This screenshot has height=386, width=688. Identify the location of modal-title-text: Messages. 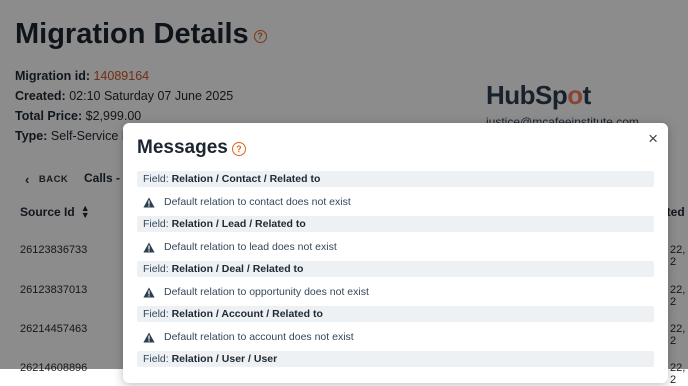
(182, 147).